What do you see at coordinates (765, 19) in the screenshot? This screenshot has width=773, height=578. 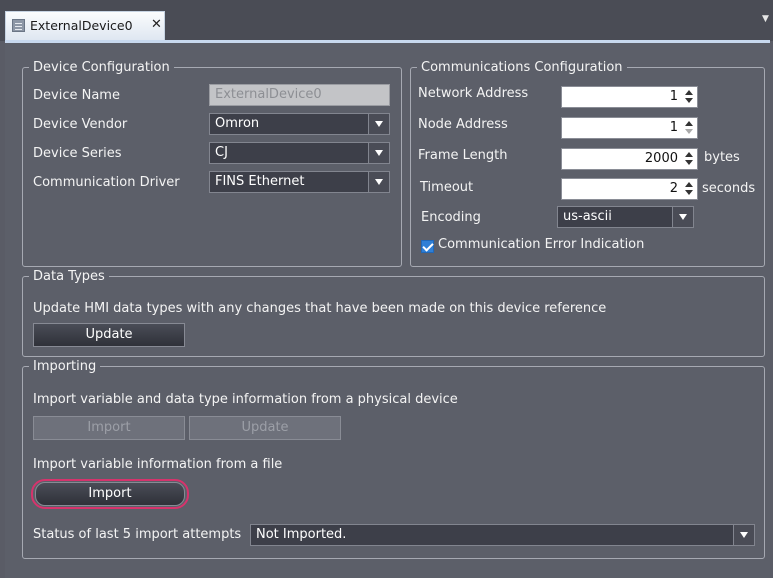 I see `tab-list-dropdown-icon: ▼` at bounding box center [765, 19].